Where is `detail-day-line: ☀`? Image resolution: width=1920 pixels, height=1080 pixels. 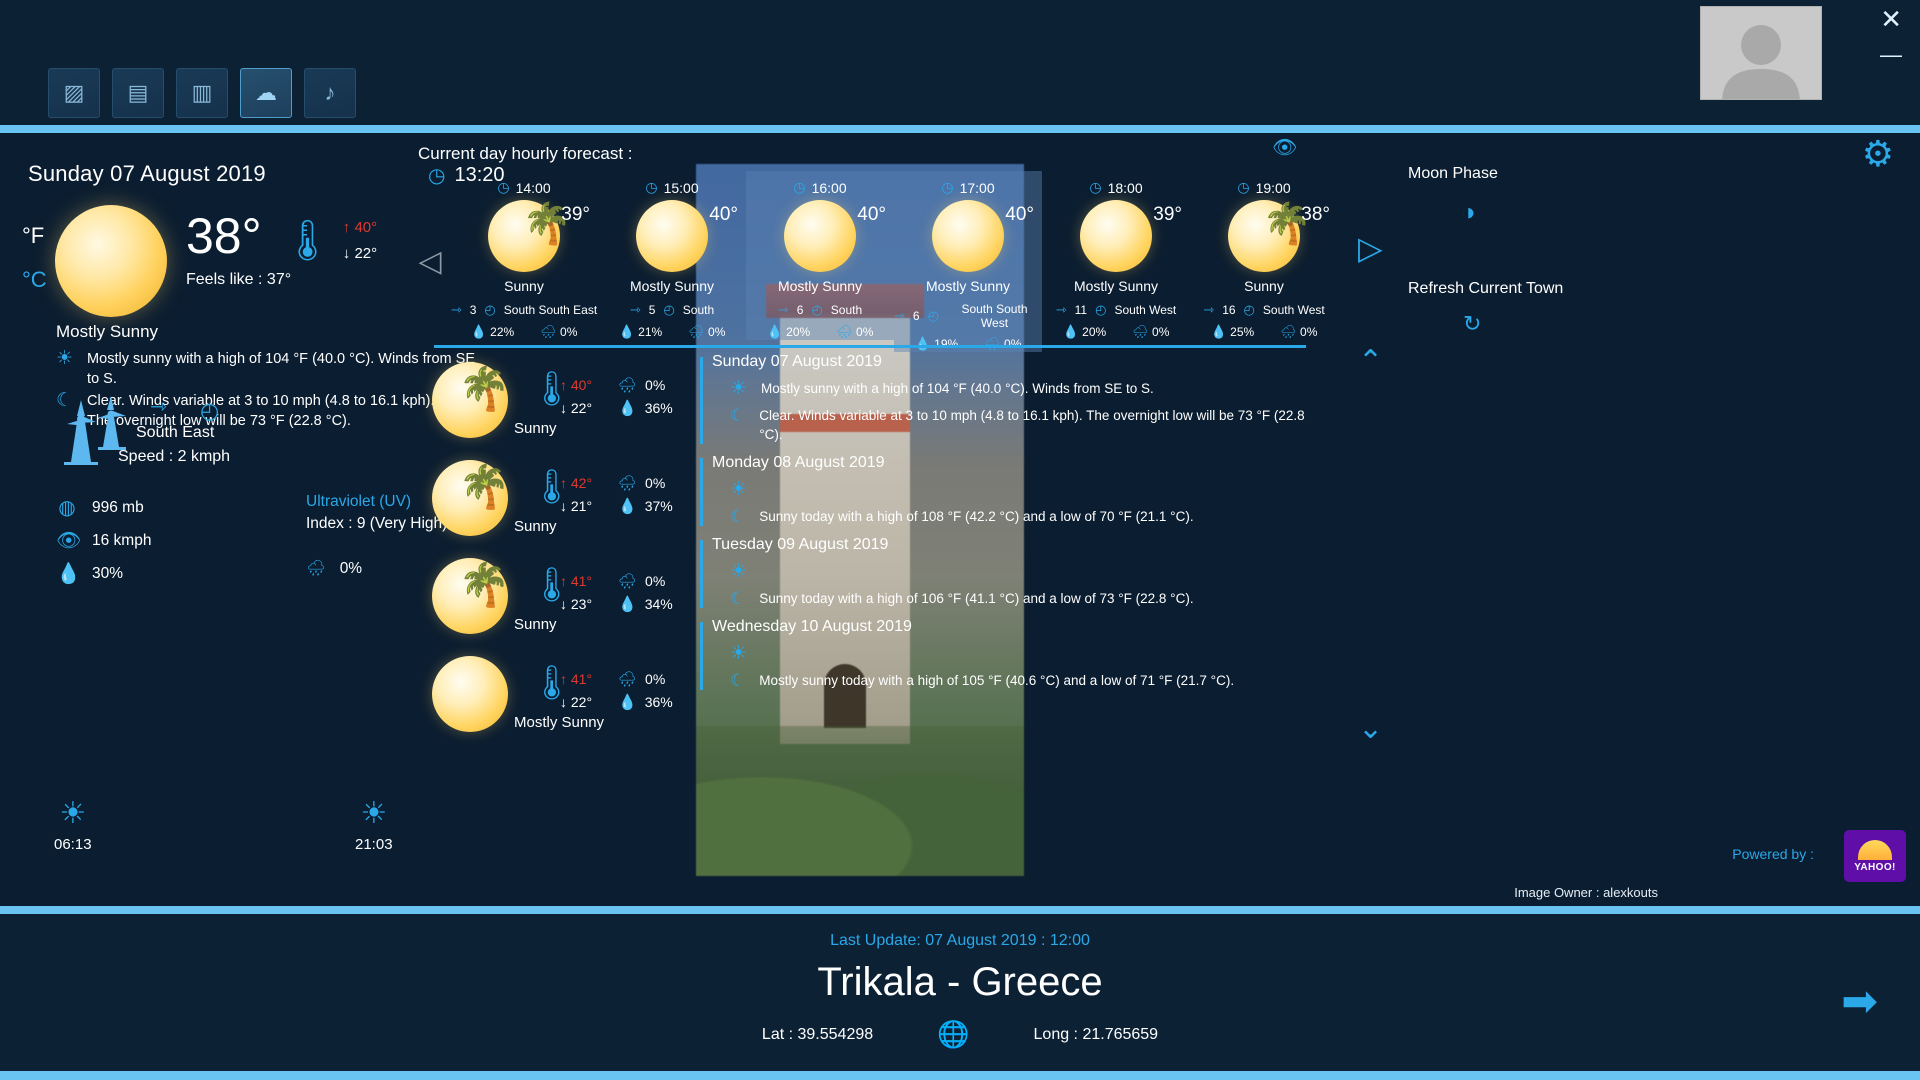
detail-day-line: ☀ is located at coordinates (1016, 489).